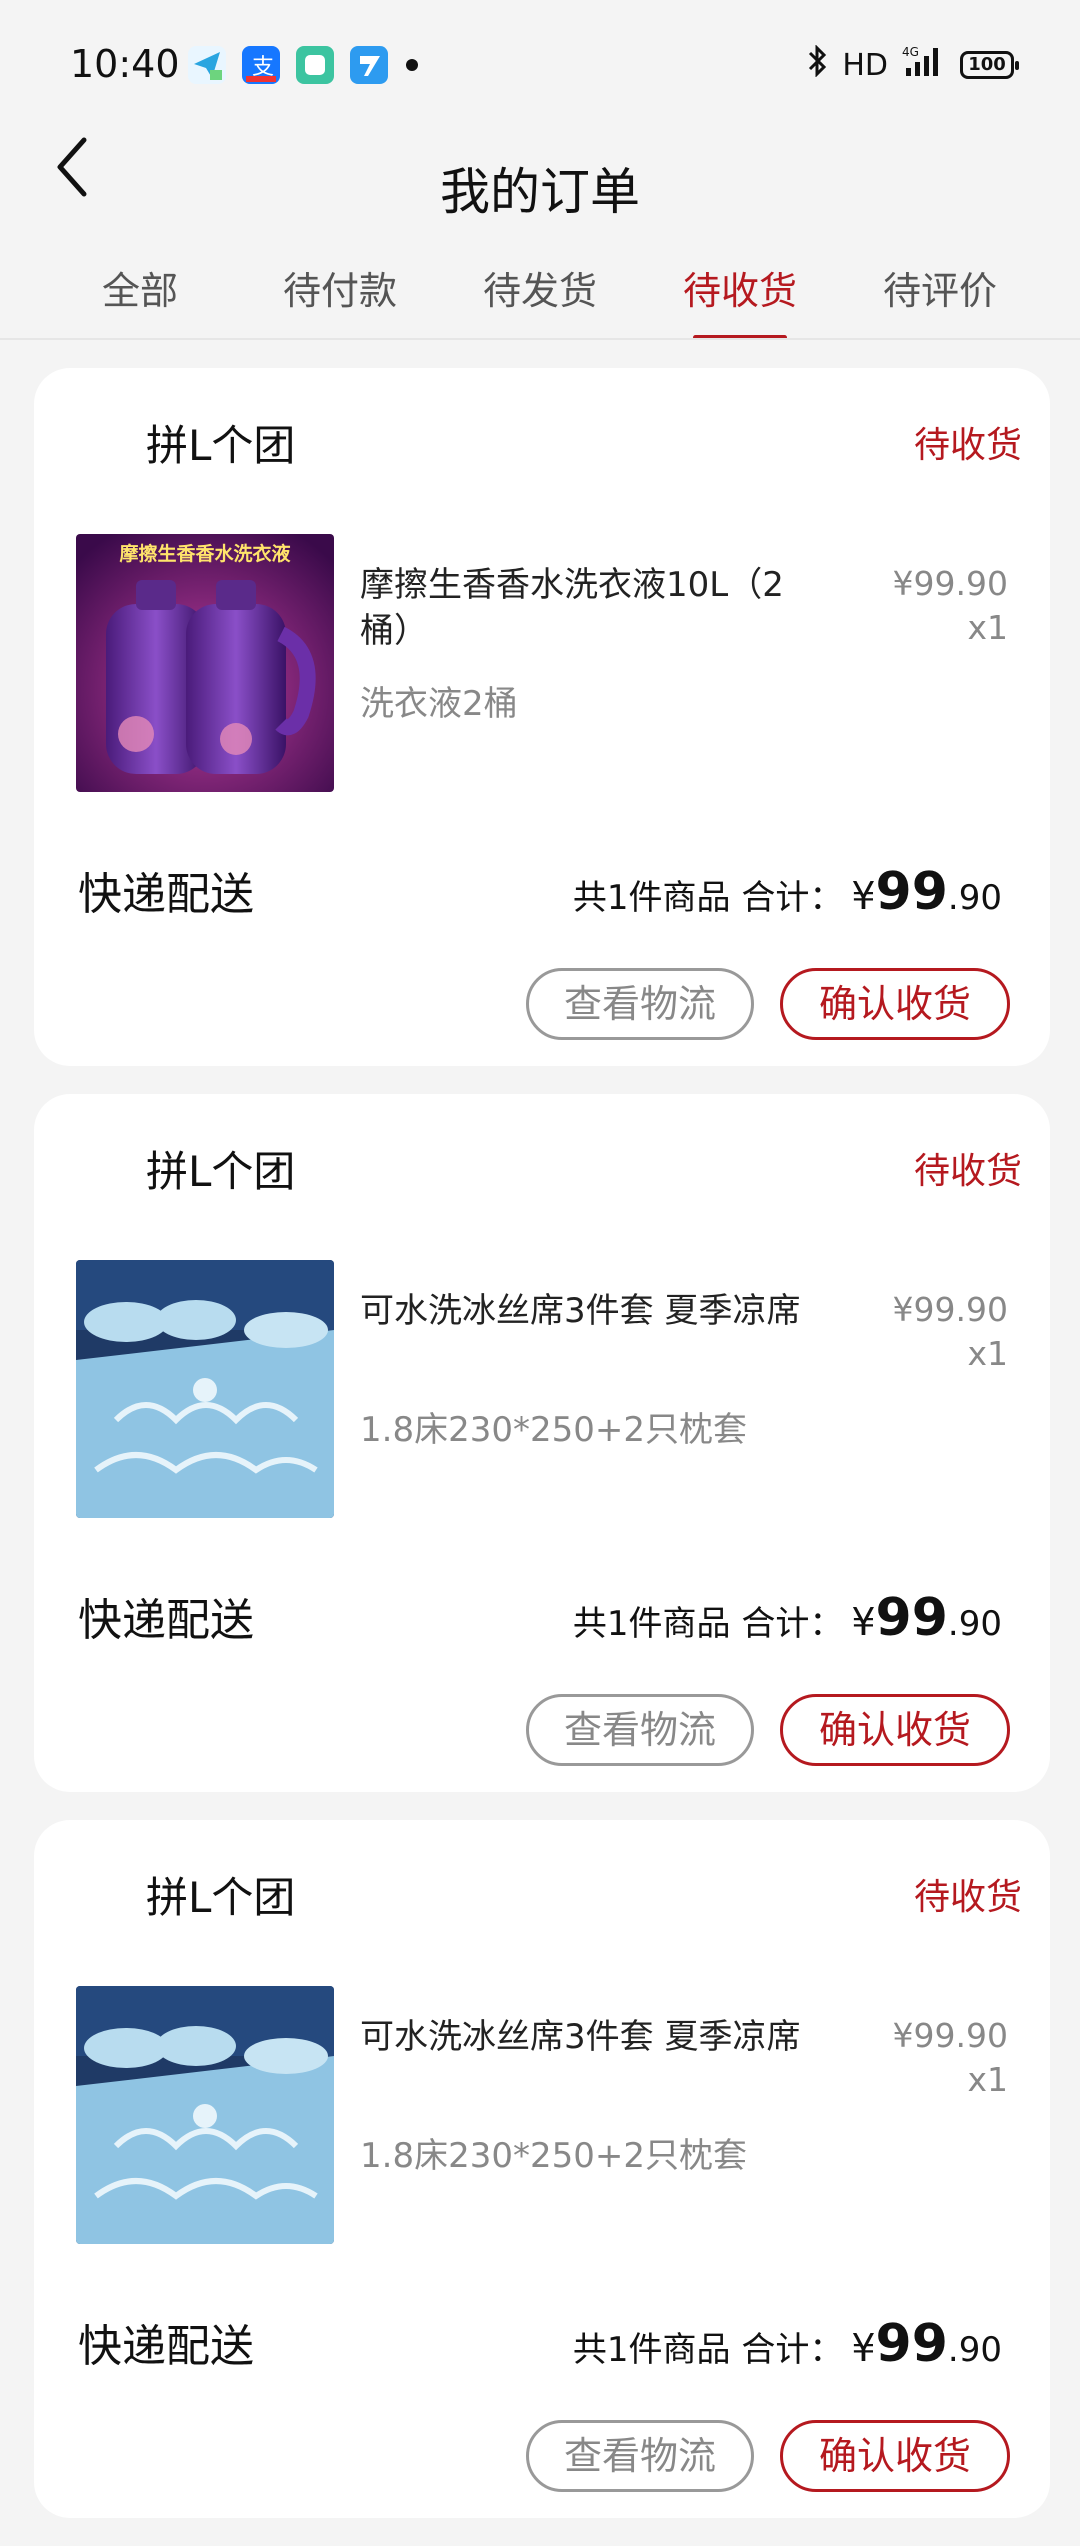  Describe the element at coordinates (540, 192) in the screenshot. I see `page-title: 我的订单` at that location.